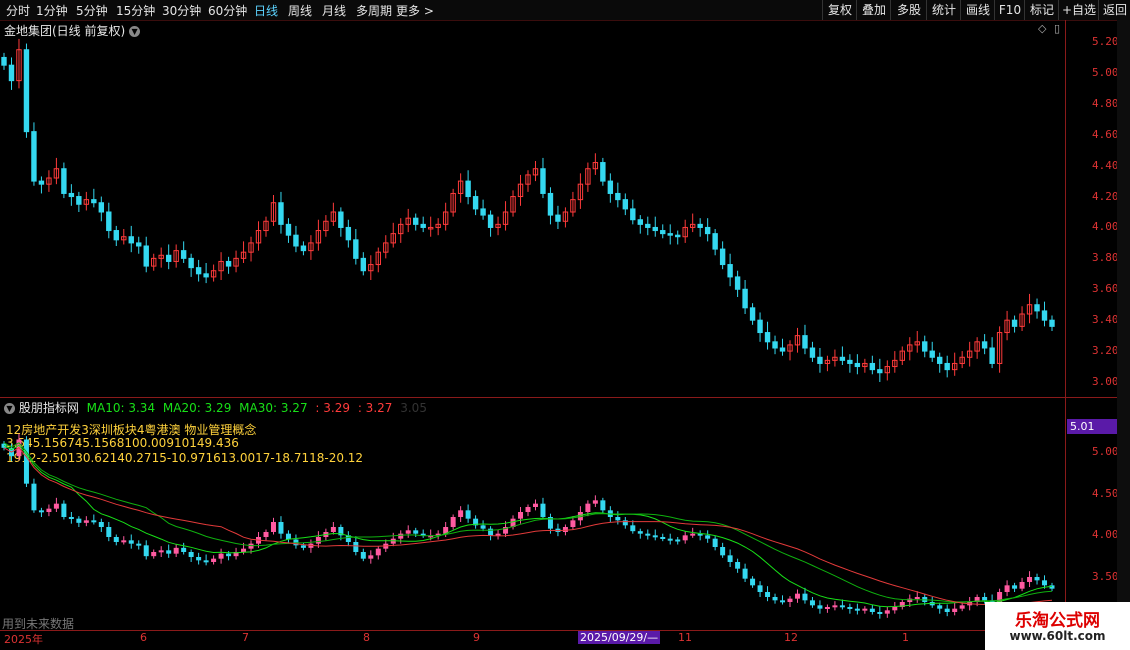 This screenshot has width=1130, height=650. What do you see at coordinates (135, 10) in the screenshot?
I see `period-tab-3: 15分钟` at bounding box center [135, 10].